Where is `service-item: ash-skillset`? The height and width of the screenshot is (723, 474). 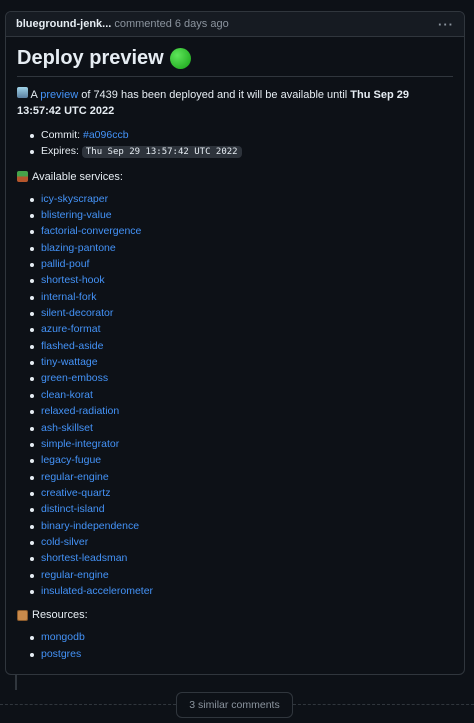
service-item: ash-skillset is located at coordinates (241, 428).